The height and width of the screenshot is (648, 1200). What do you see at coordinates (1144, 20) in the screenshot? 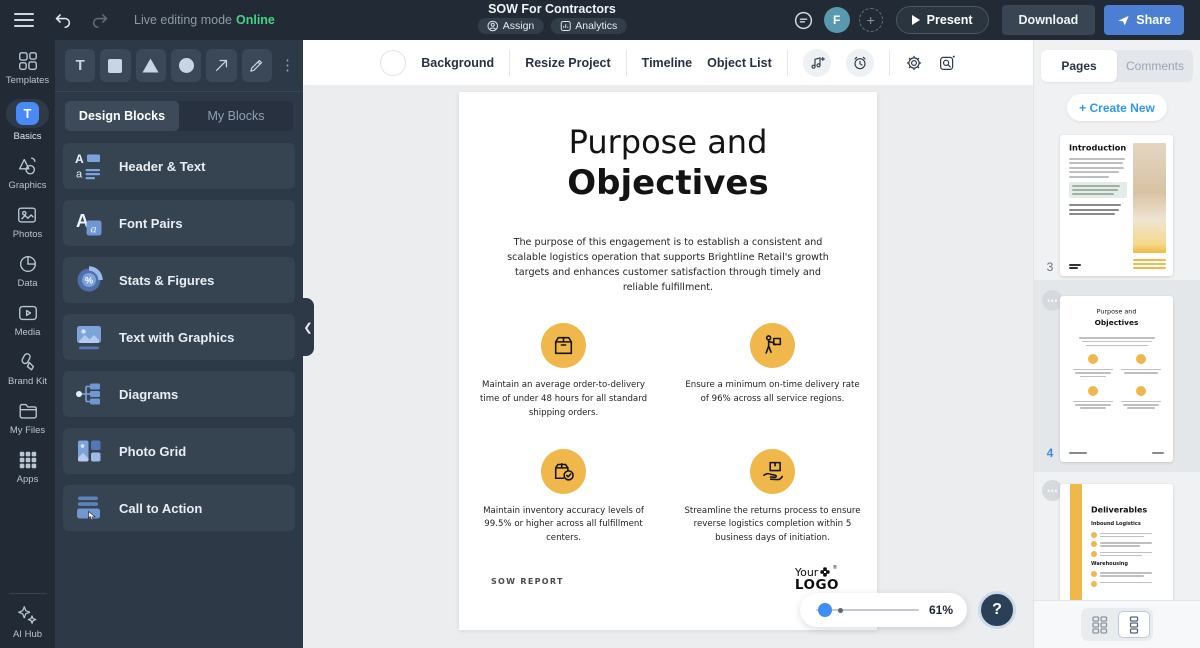
I see `share-button: Share` at bounding box center [1144, 20].